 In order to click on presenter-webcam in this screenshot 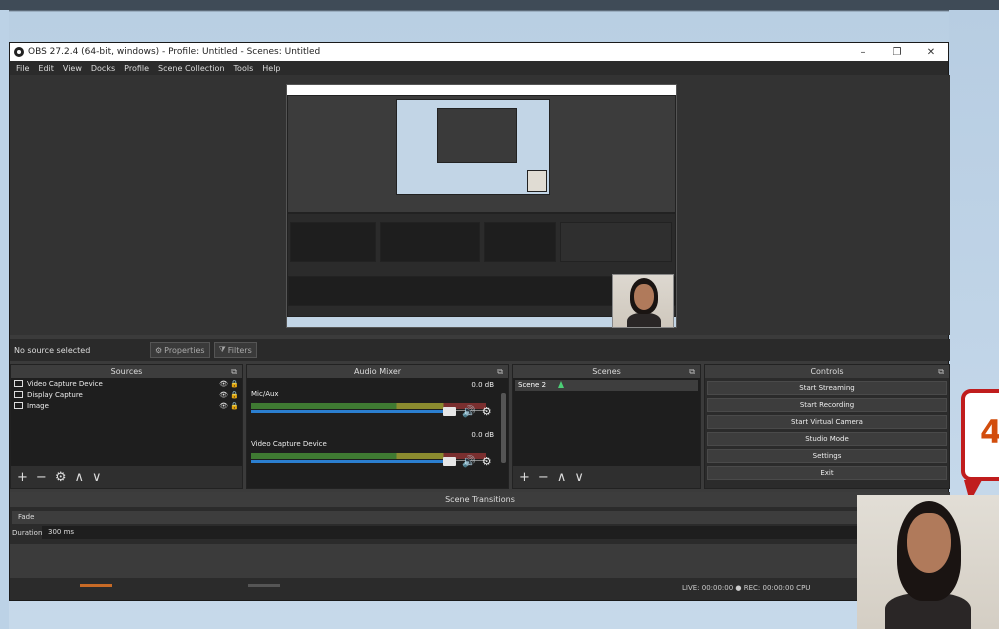, I will do `click(928, 562)`.